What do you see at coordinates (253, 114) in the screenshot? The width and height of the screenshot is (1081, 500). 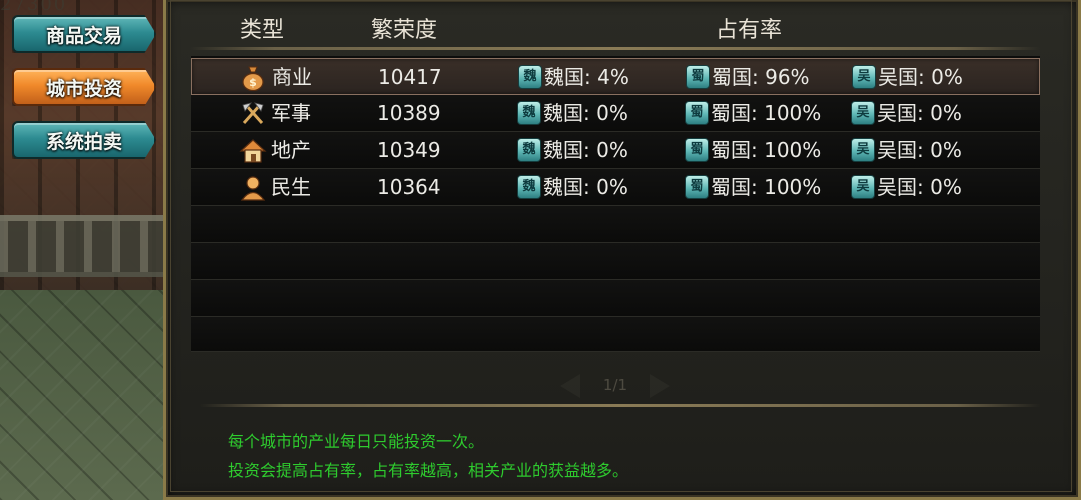 I see `crossed-axes-icon` at bounding box center [253, 114].